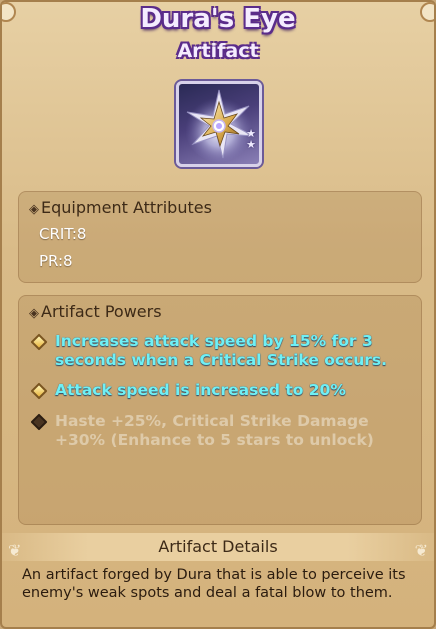 This screenshot has height=629, width=436. Describe the element at coordinates (218, 19) in the screenshot. I see `artifact-name: Dura's Eye` at that location.